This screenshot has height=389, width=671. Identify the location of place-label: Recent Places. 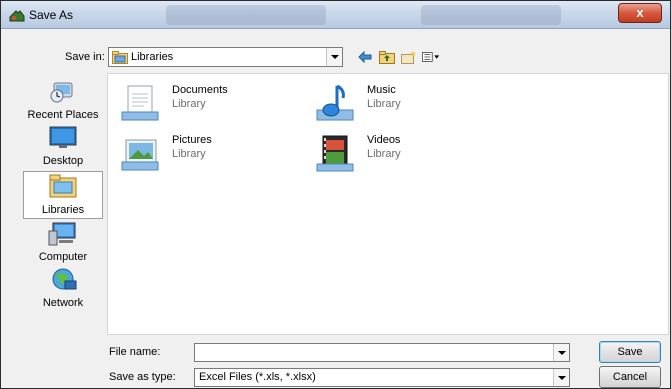
(63, 115).